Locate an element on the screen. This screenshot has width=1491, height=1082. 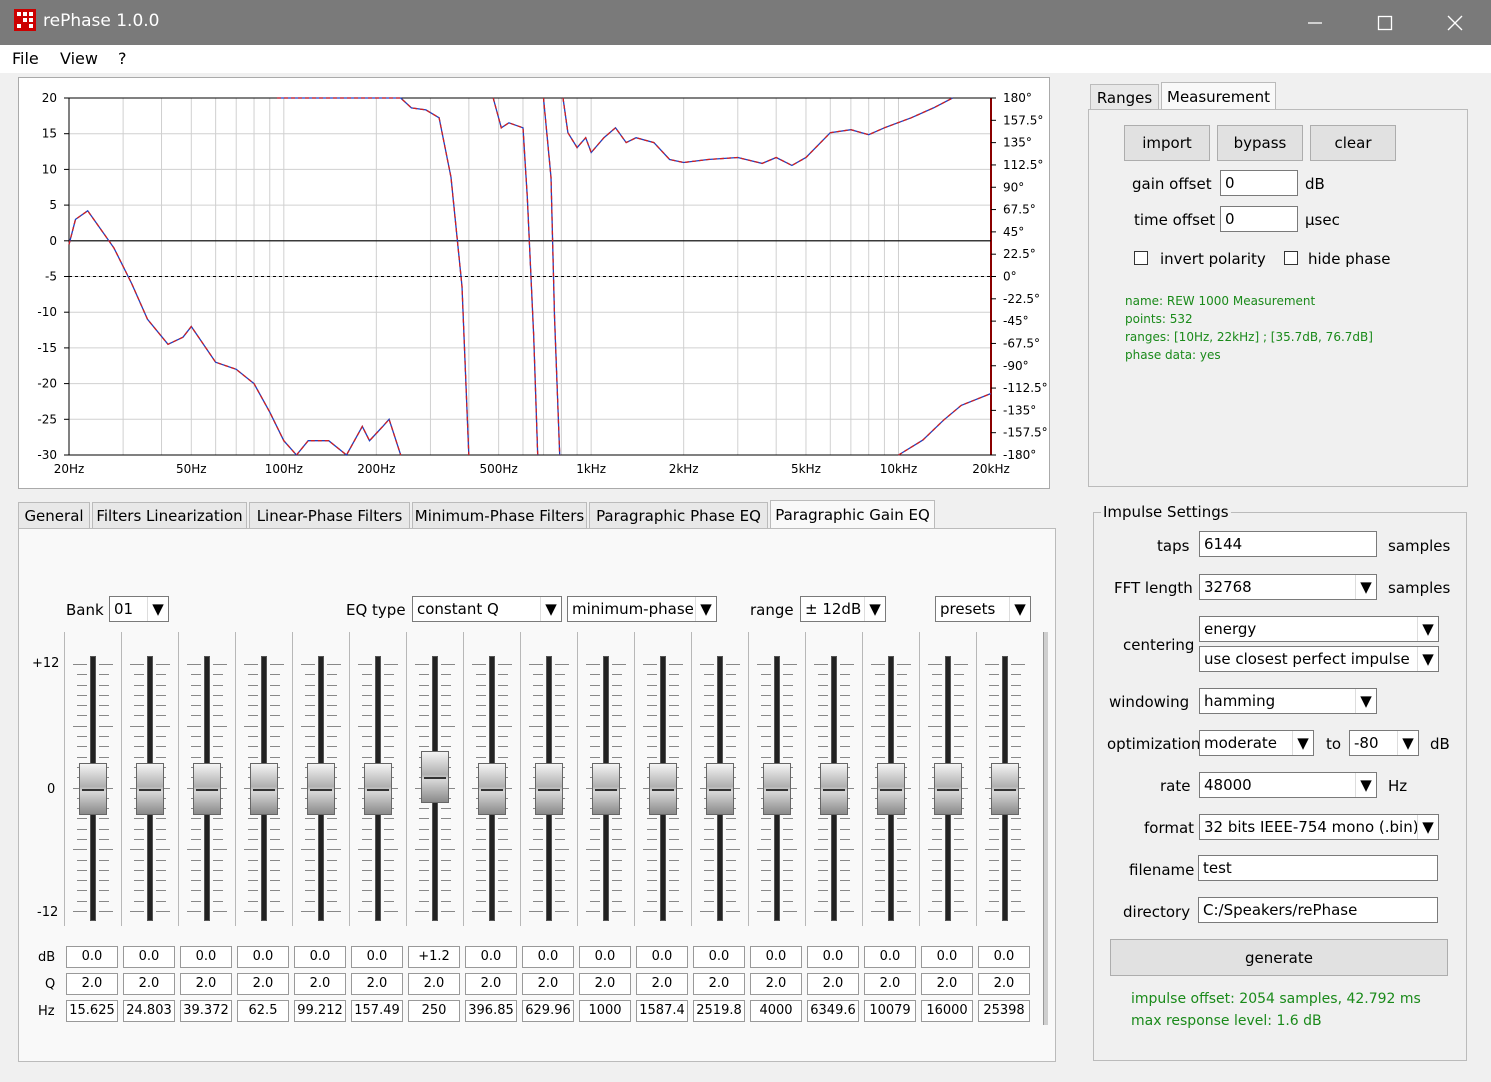
invert-polarity-checkbox is located at coordinates (1141, 258).